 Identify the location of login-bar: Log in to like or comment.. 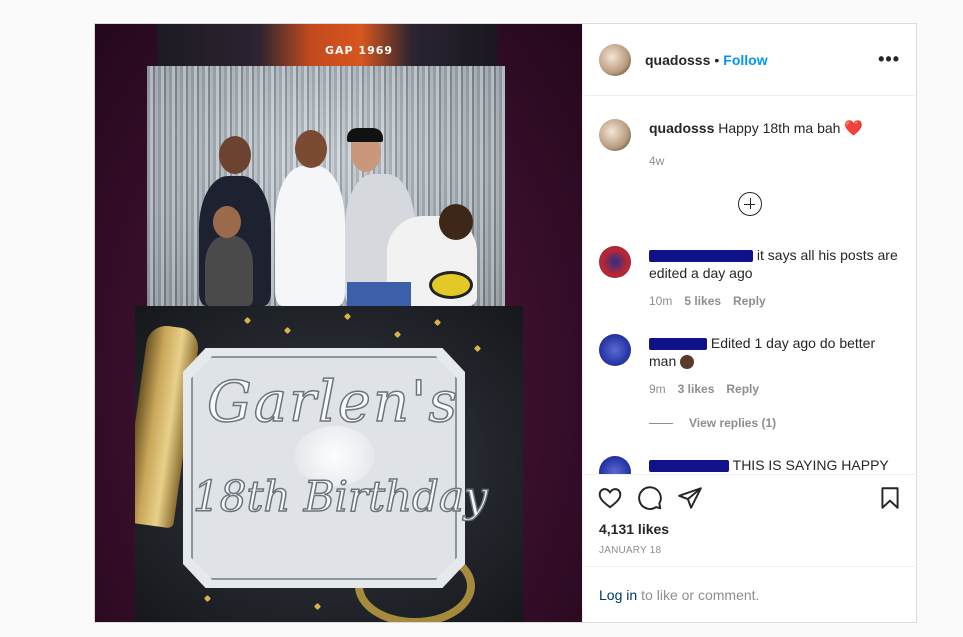
(750, 594).